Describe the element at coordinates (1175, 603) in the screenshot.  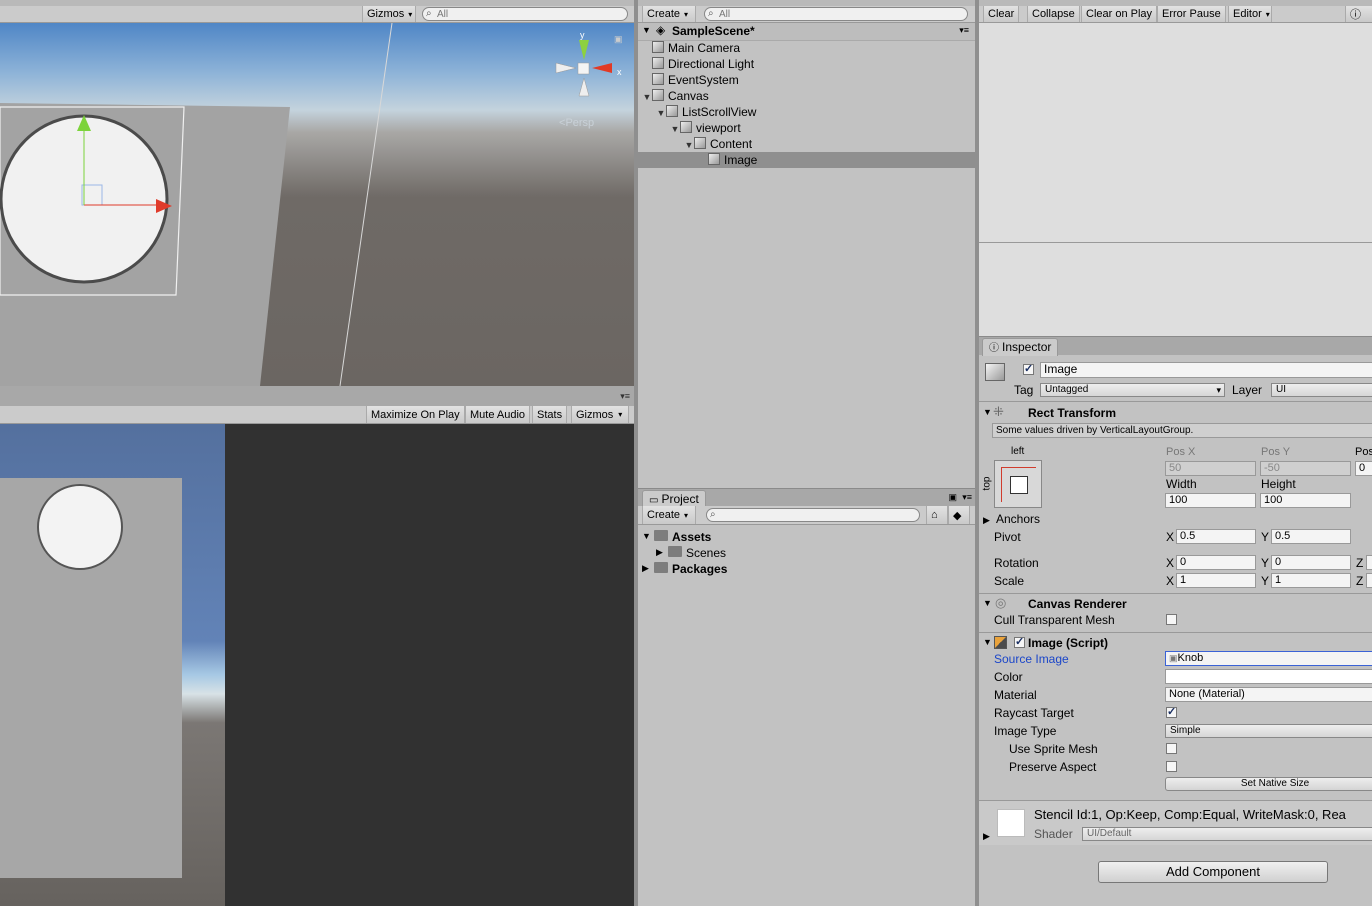
I see `canvas-renderer-header: ▼ ◎ Canvas Renderer` at that location.